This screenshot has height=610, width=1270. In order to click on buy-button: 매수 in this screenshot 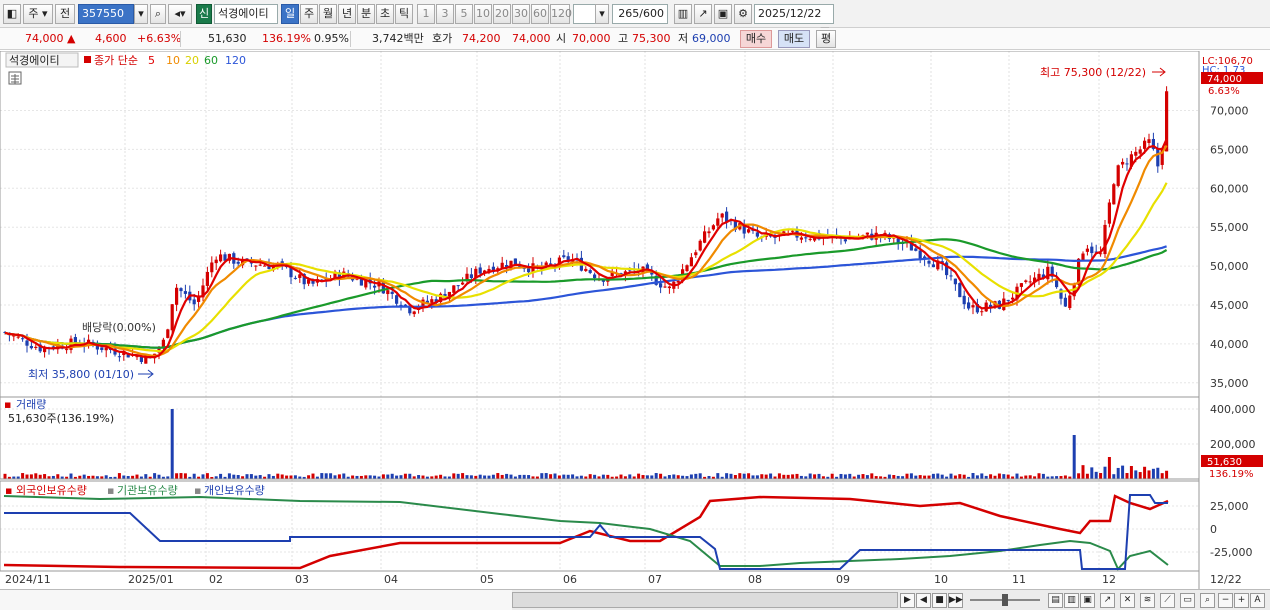, I will do `click(756, 39)`.